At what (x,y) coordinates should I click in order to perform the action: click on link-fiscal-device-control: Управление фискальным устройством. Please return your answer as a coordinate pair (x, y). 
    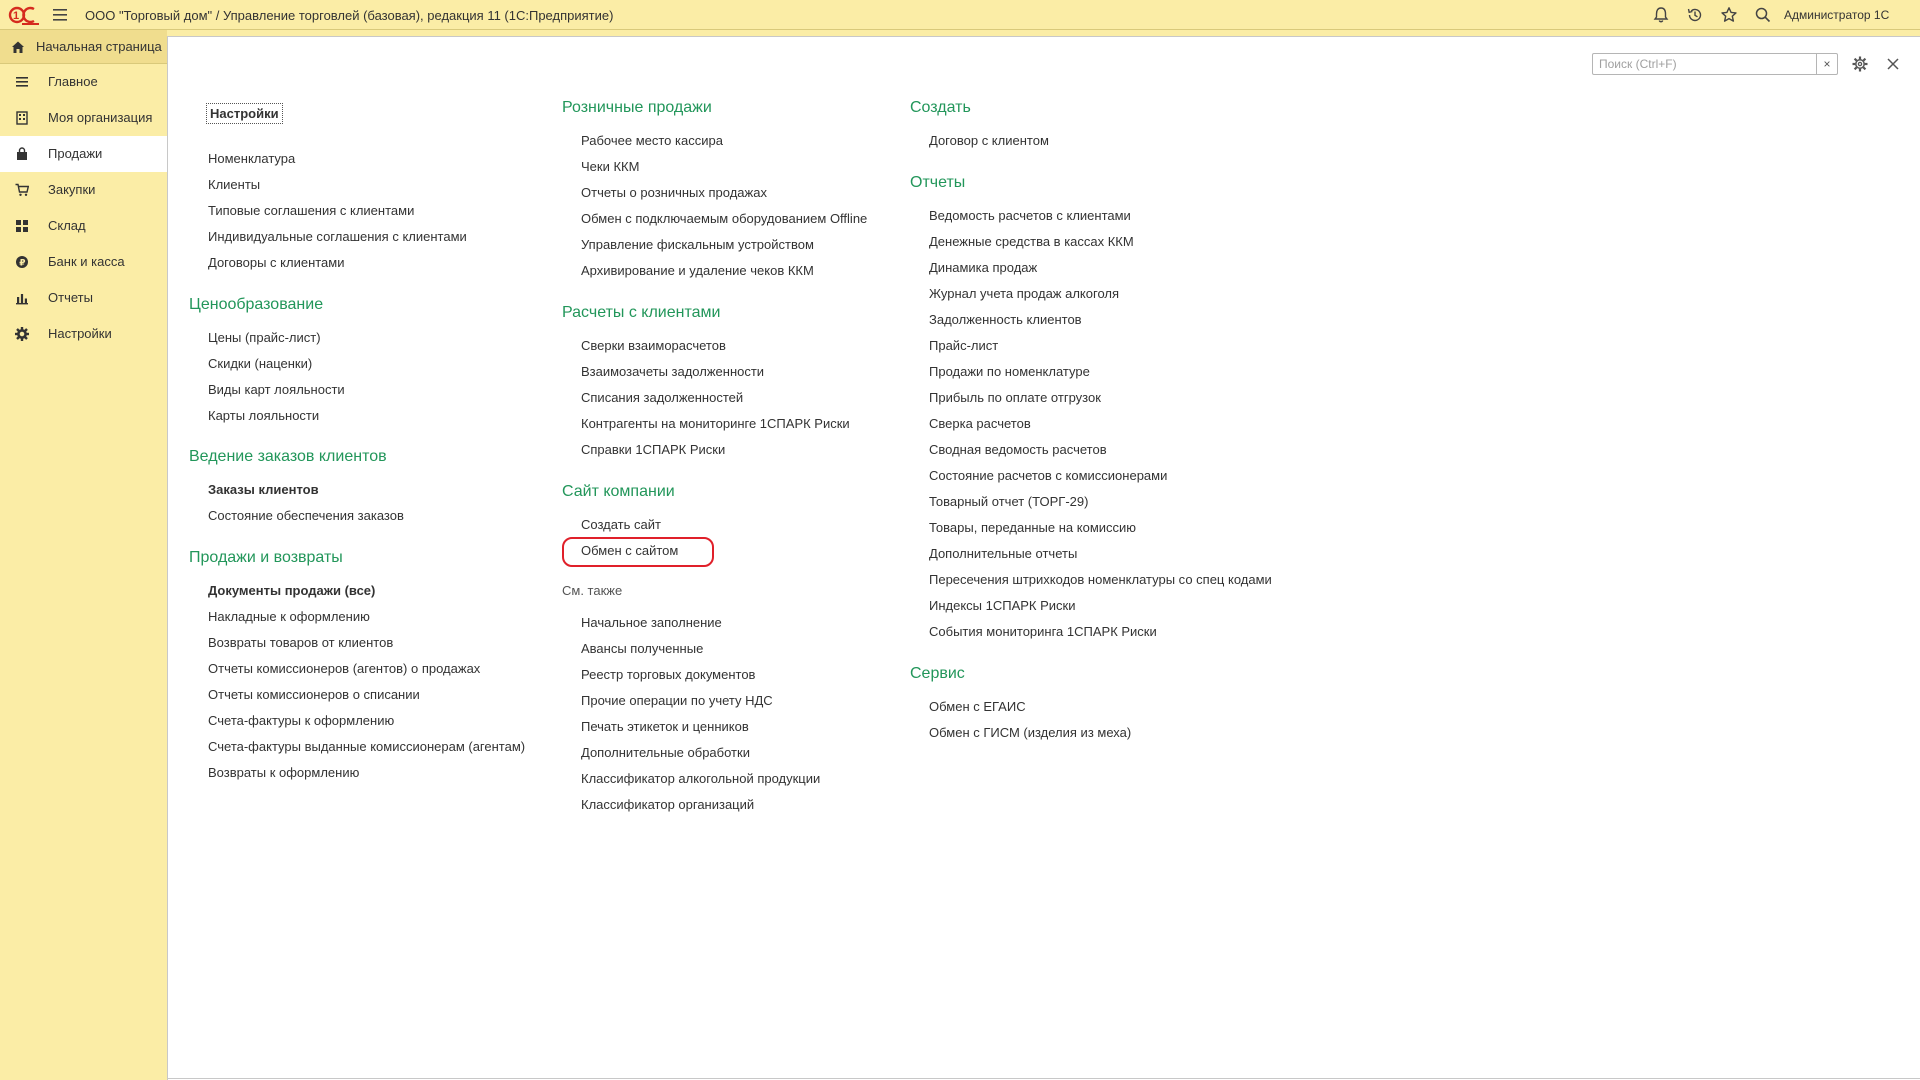
    Looking at the image, I should click on (697, 244).